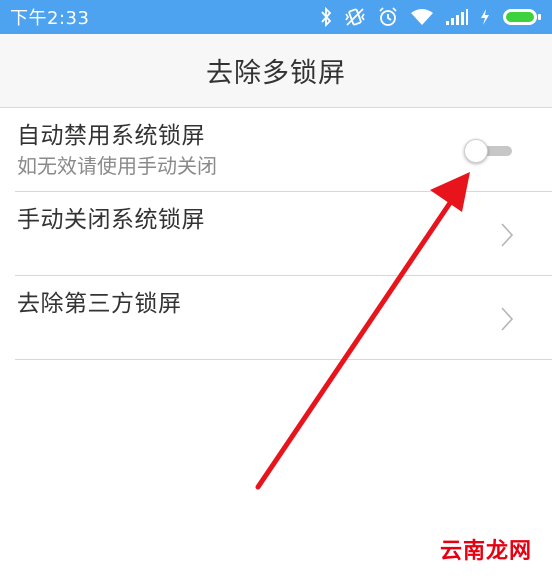 The width and height of the screenshot is (552, 579). Describe the element at coordinates (476, 151) in the screenshot. I see `toggle-knob` at that location.